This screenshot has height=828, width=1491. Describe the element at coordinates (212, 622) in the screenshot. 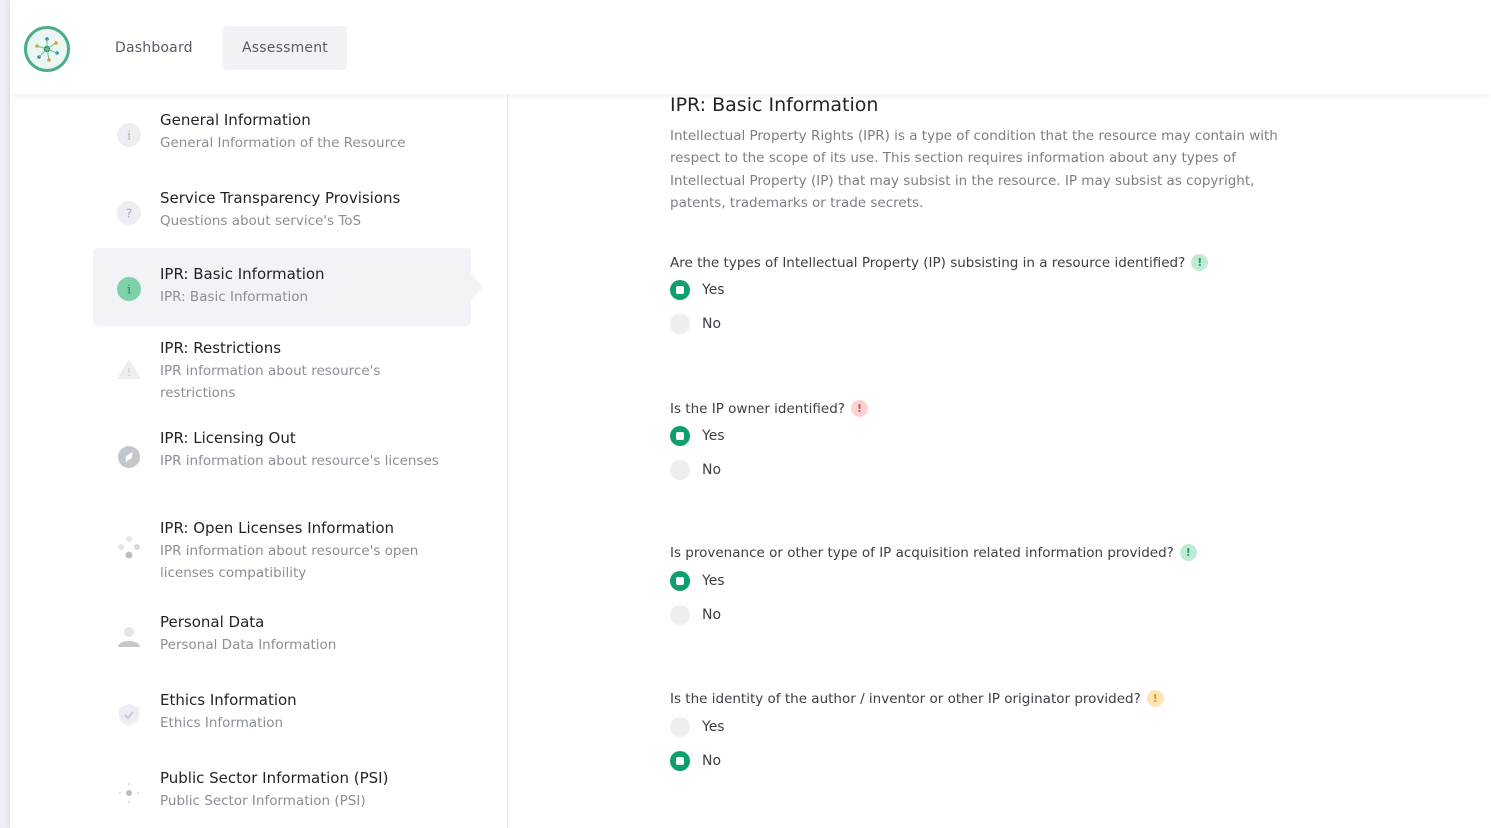

I see `sidebar-item-title: Personal Data` at that location.